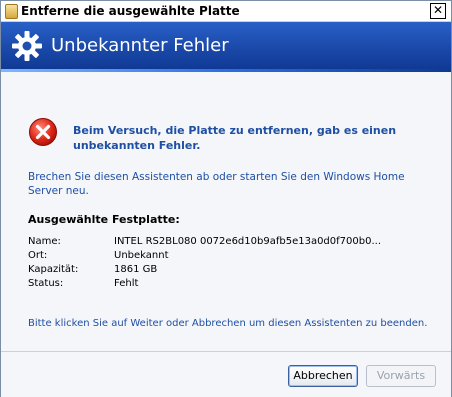 The height and width of the screenshot is (397, 452). I want to click on detail-row: Ort: Unbekannt, so click(204, 256).